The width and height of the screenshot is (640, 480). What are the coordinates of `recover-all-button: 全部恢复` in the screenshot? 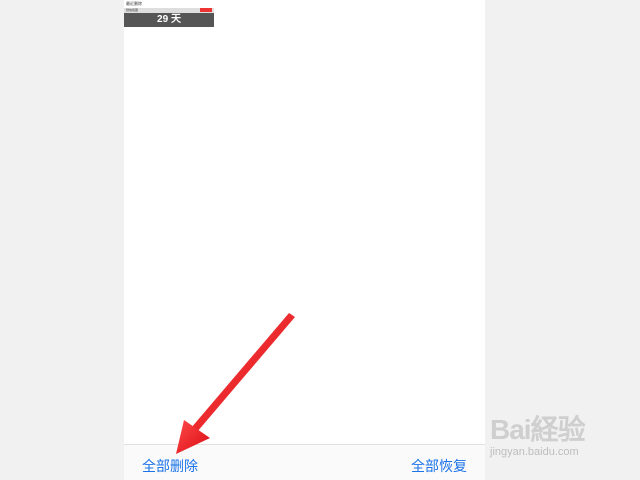 It's located at (439, 466).